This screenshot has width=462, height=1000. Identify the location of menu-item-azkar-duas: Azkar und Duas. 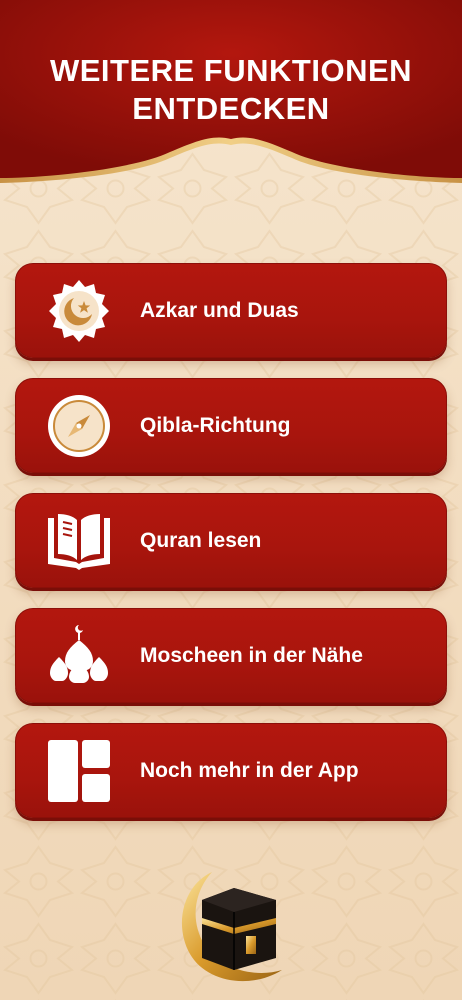
(231, 310).